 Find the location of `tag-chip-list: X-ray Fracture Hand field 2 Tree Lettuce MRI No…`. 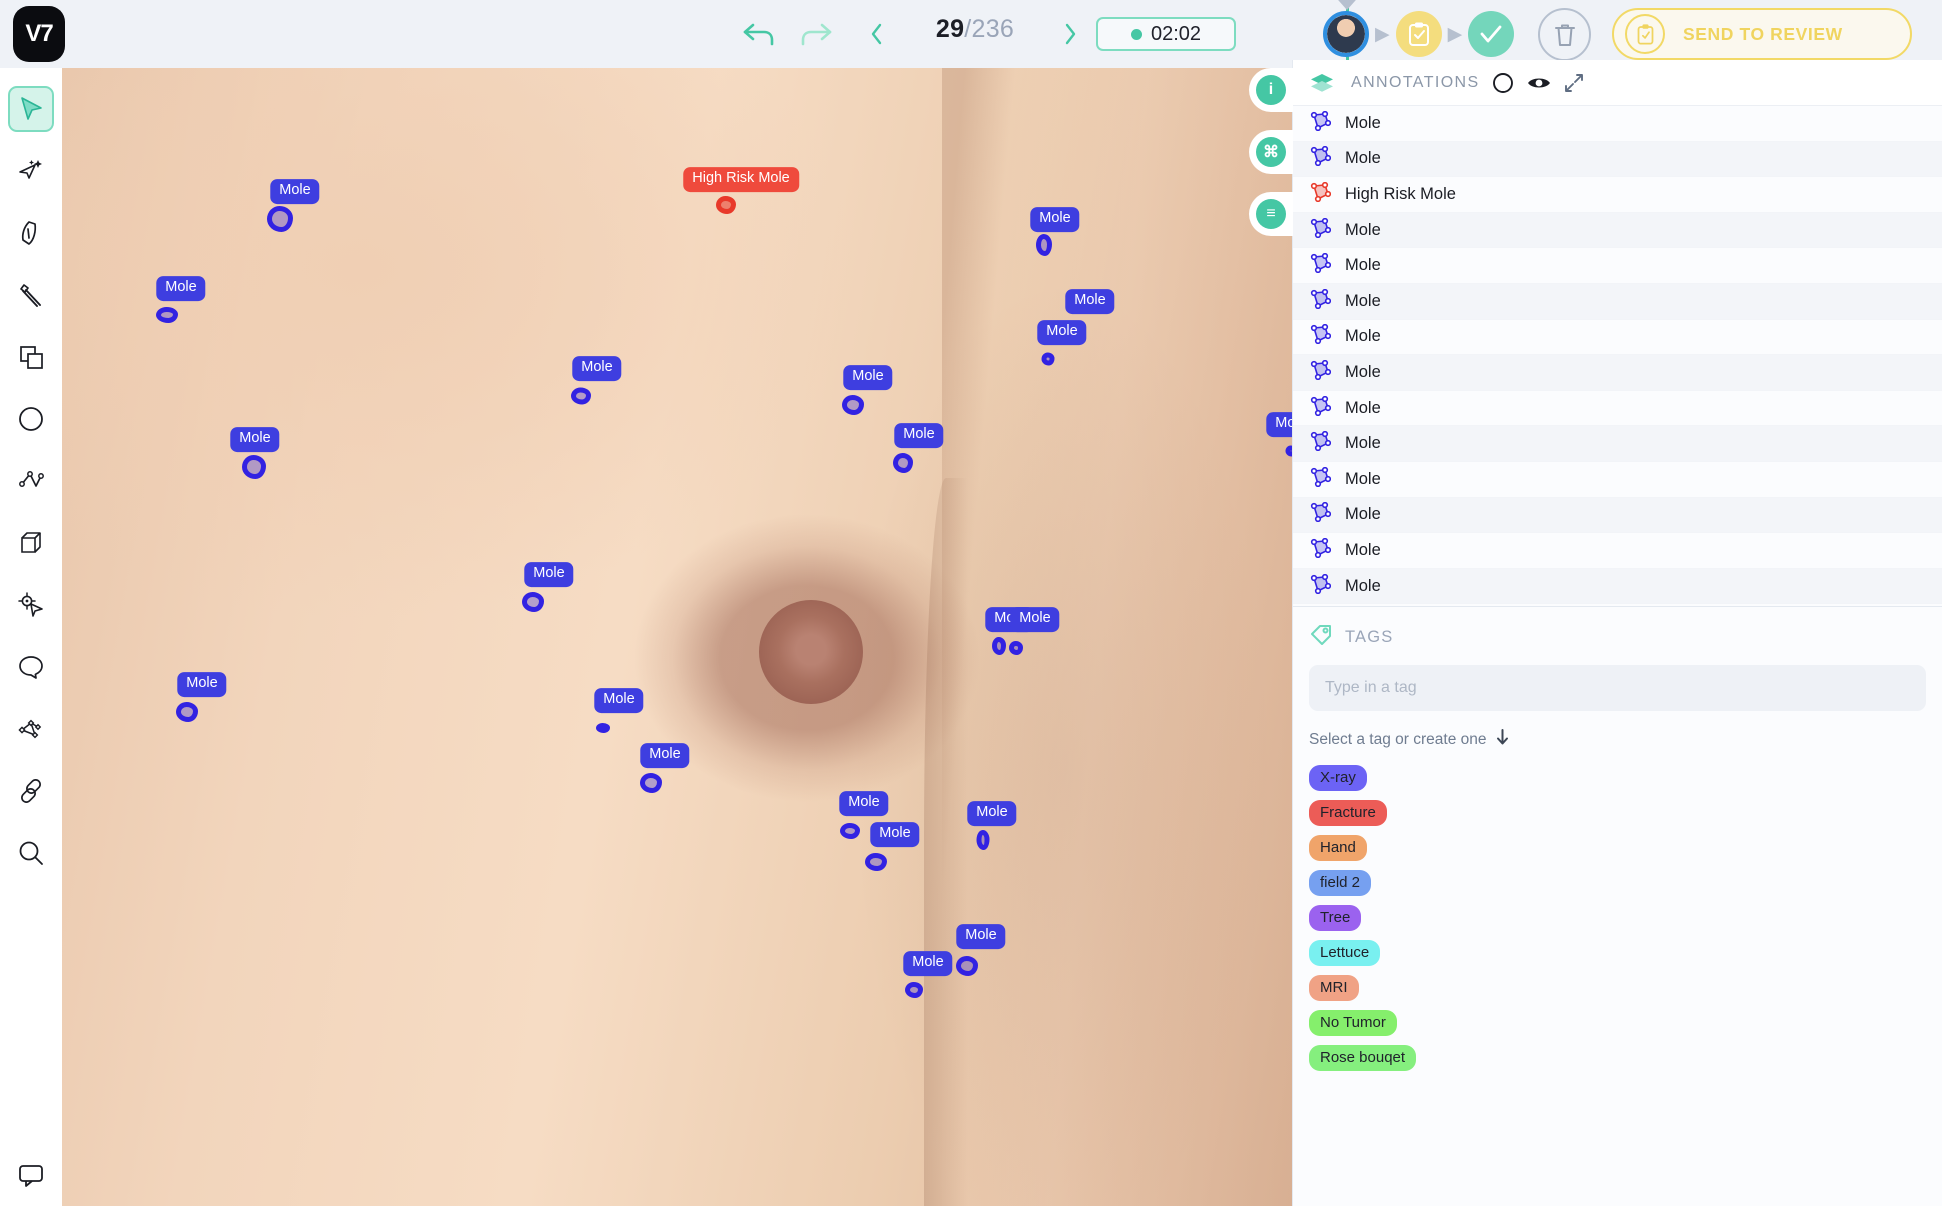

tag-chip-list: X-ray Fracture Hand field 2 Tree Lettuce MRI No… is located at coordinates (1617, 918).